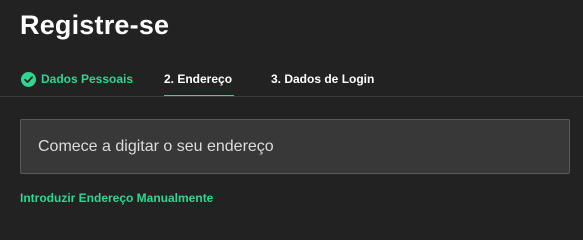  What do you see at coordinates (95, 25) in the screenshot?
I see `page-title: Registre-se` at bounding box center [95, 25].